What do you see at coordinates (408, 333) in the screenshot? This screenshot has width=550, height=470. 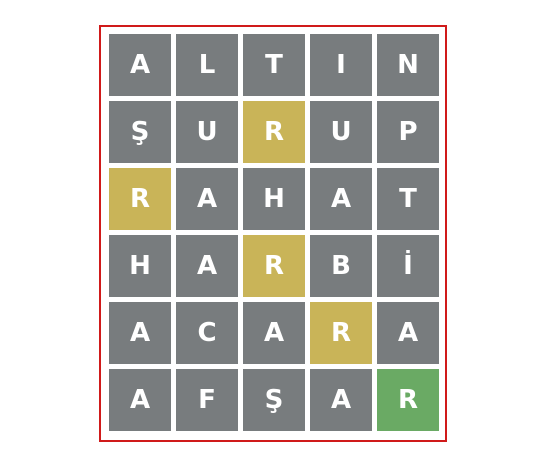 I see `tile-r5-c5: A` at bounding box center [408, 333].